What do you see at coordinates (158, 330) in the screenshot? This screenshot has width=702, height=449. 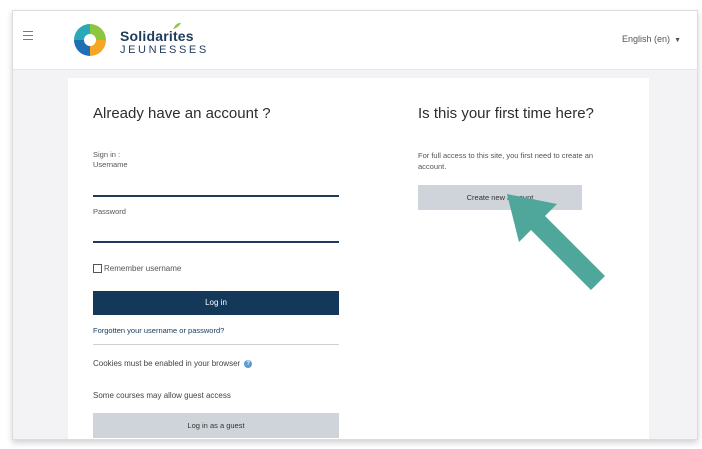 I see `forgot-password-link: Forgotten your username or password?` at bounding box center [158, 330].